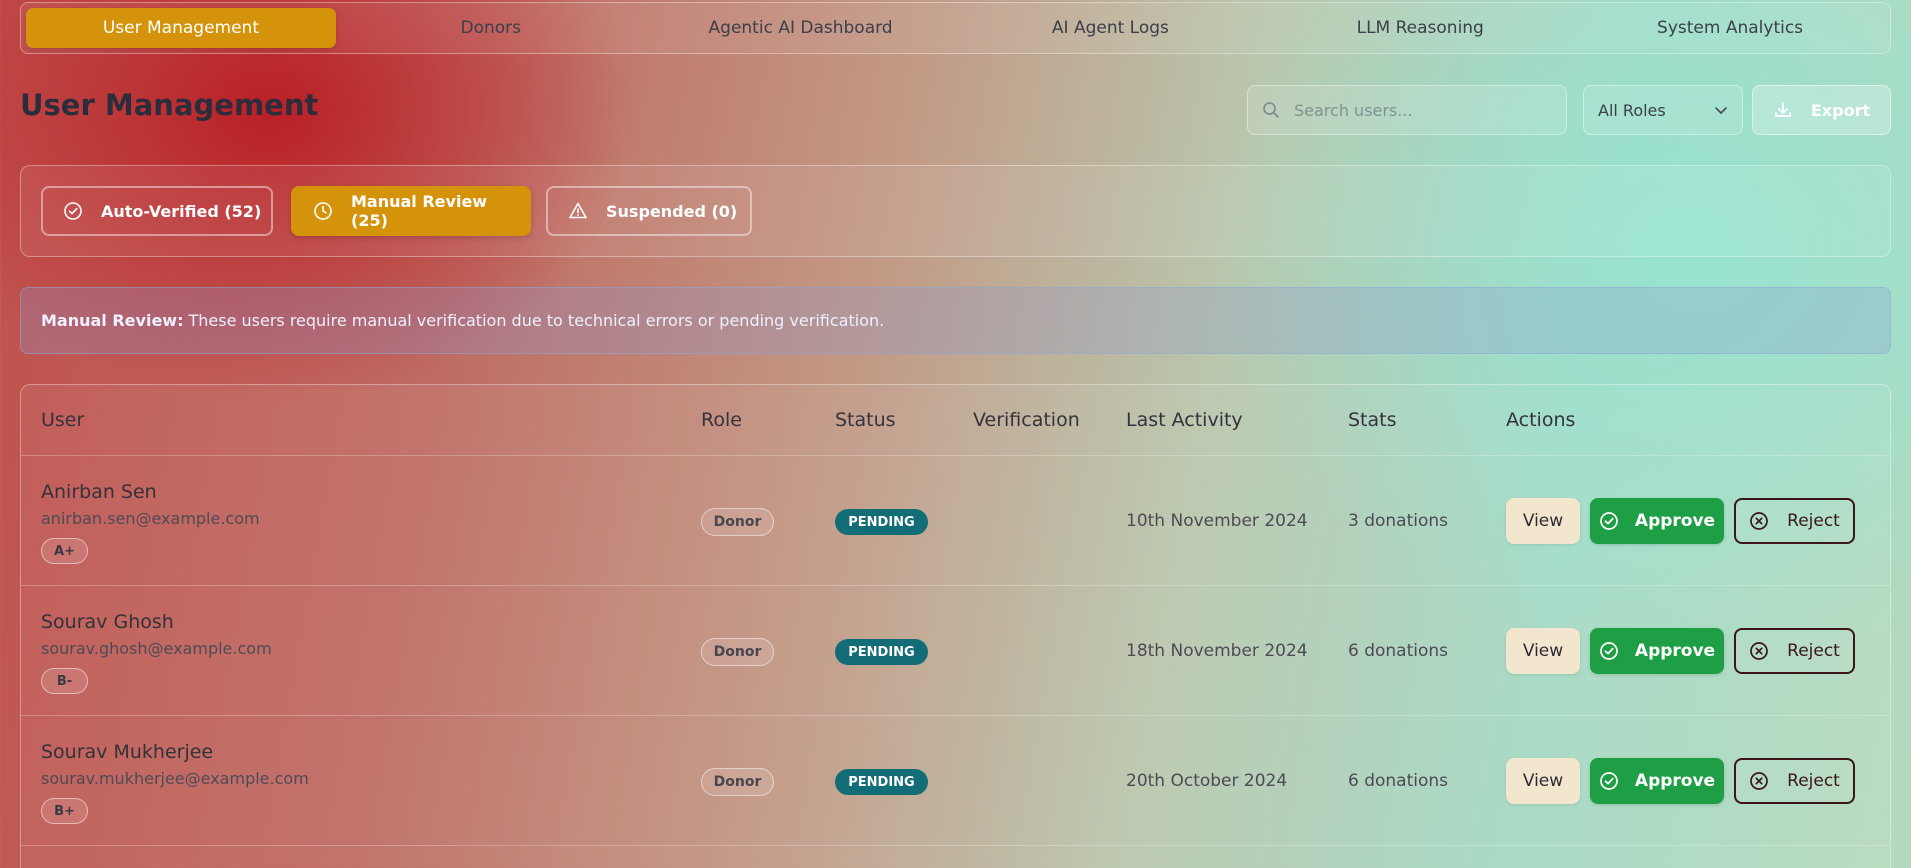 Image resolution: width=1911 pixels, height=868 pixels. Describe the element at coordinates (1026, 420) in the screenshot. I see `column-header-verification: Verification` at that location.